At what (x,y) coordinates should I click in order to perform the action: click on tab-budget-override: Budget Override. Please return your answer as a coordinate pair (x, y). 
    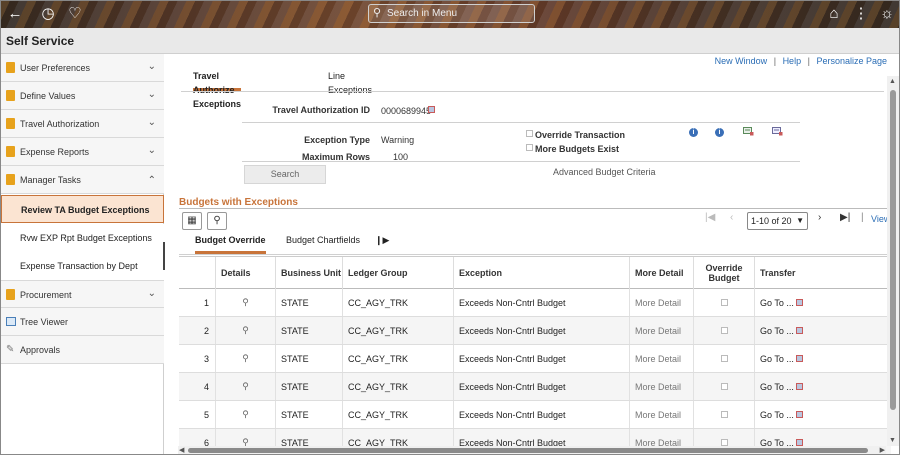
    Looking at the image, I should click on (230, 244).